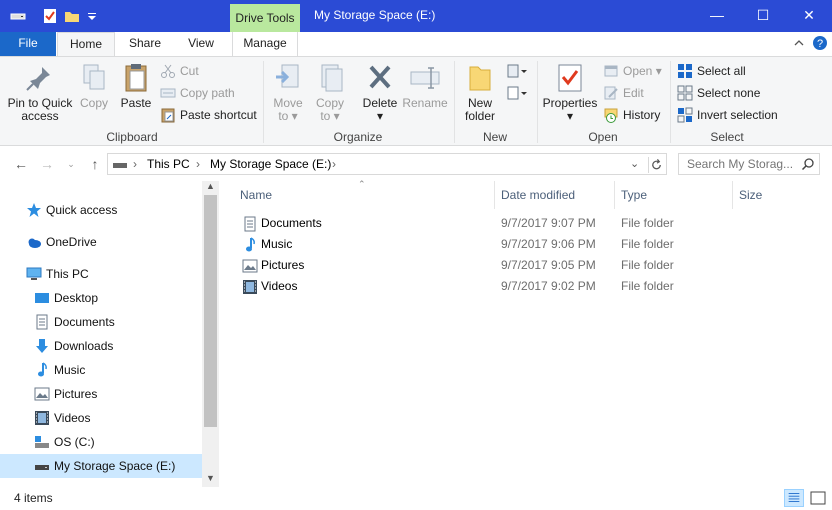 The height and width of the screenshot is (510, 832). I want to click on nav-pictures-label: Pictures, so click(76, 394).